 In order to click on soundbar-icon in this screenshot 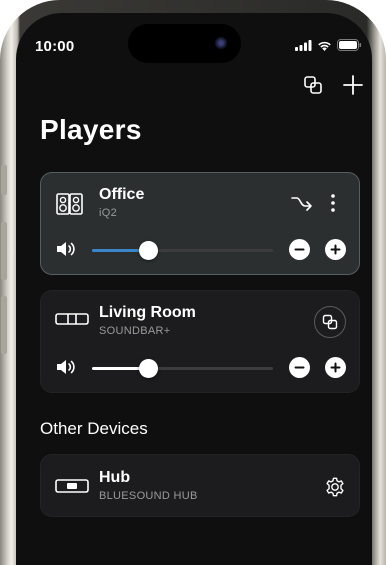, I will do `click(72, 319)`.